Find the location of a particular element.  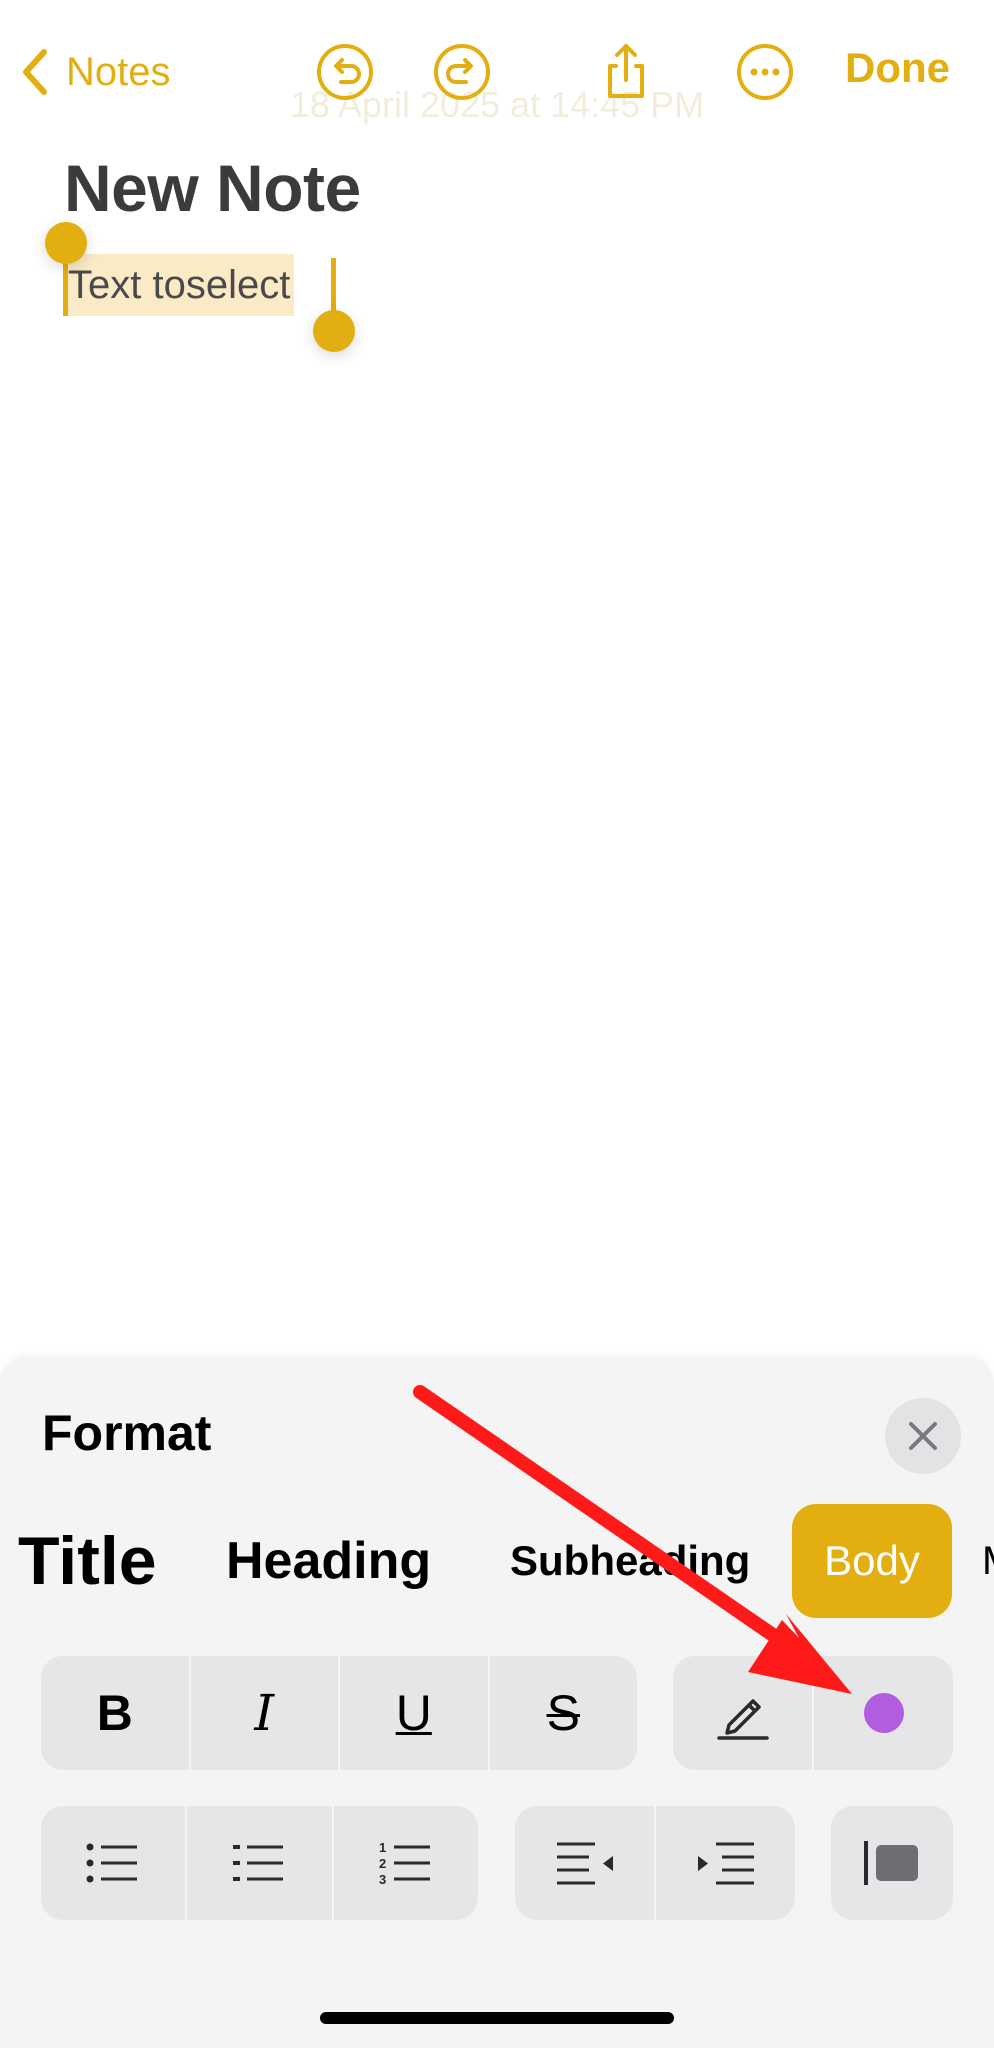

undo-button is located at coordinates (345, 72).